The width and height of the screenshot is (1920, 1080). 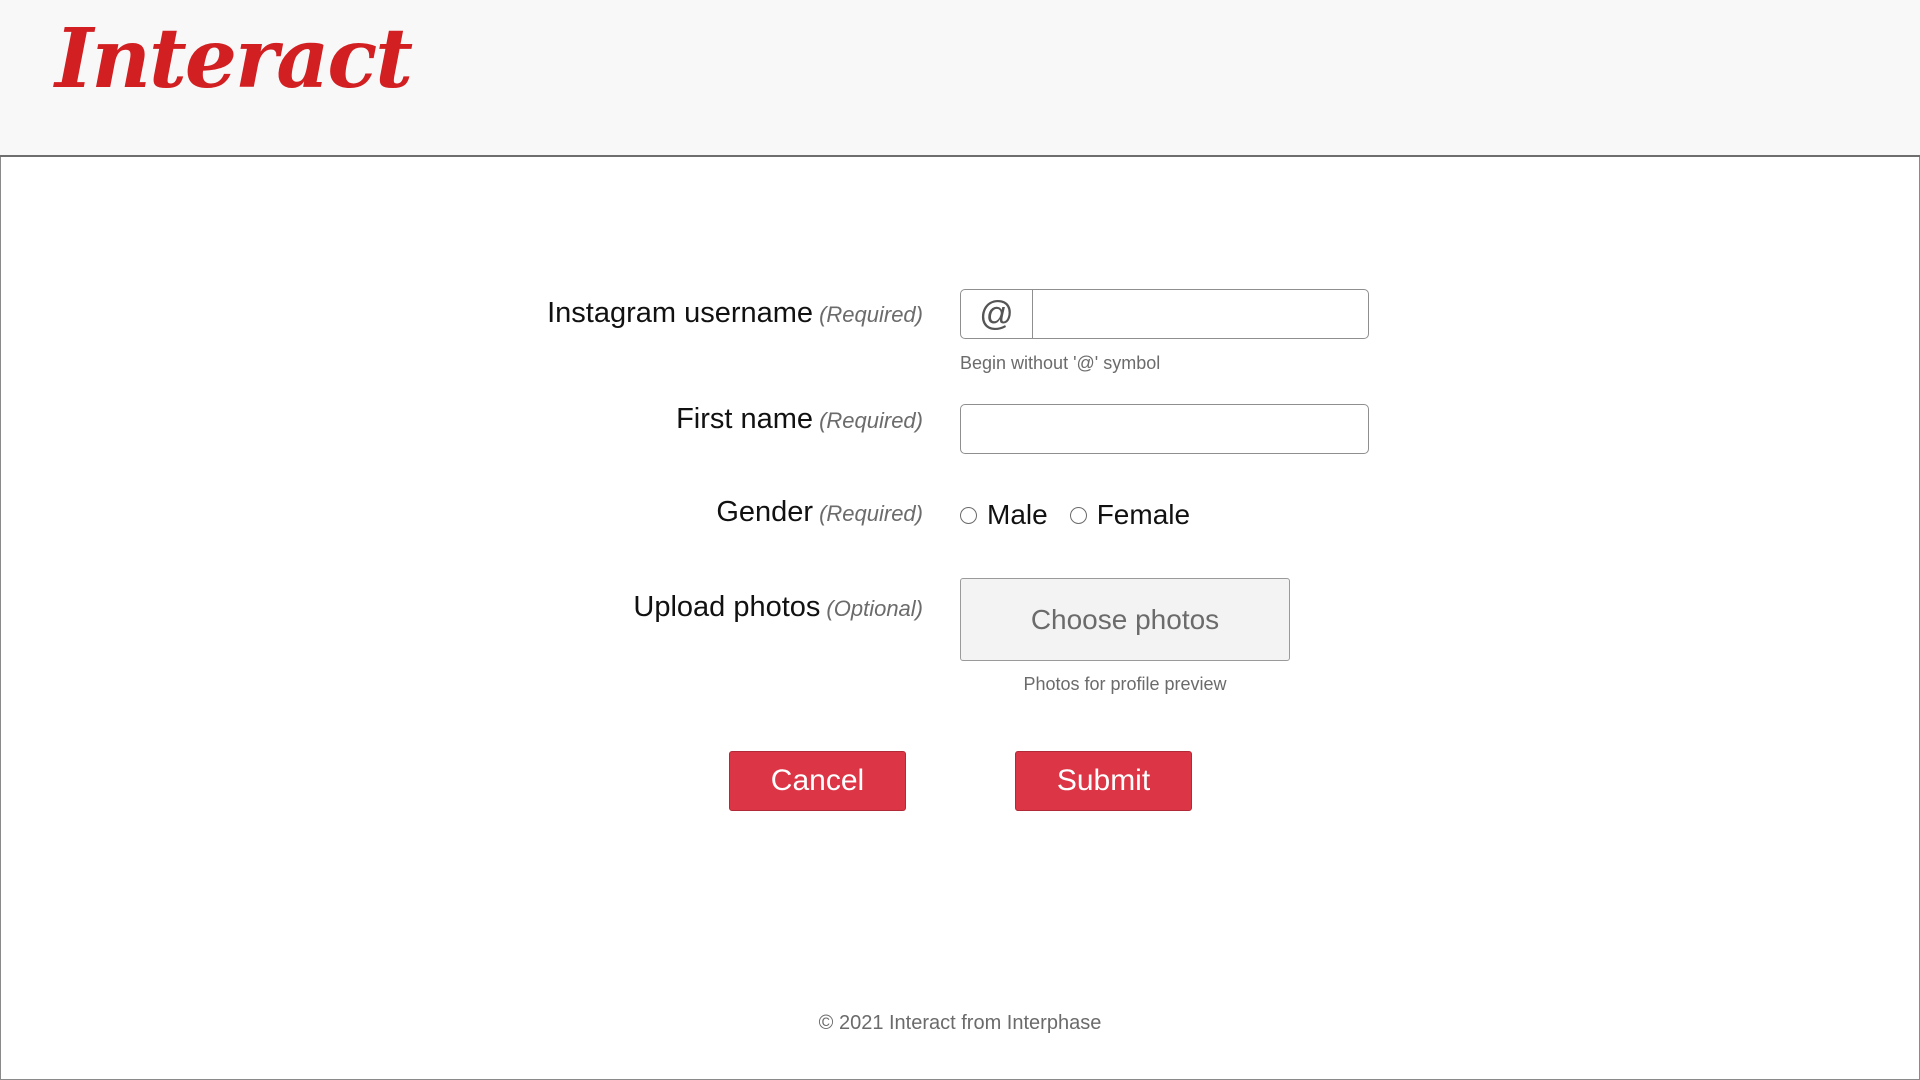 What do you see at coordinates (1125, 619) in the screenshot?
I see `choose-photos-button: Choose photos` at bounding box center [1125, 619].